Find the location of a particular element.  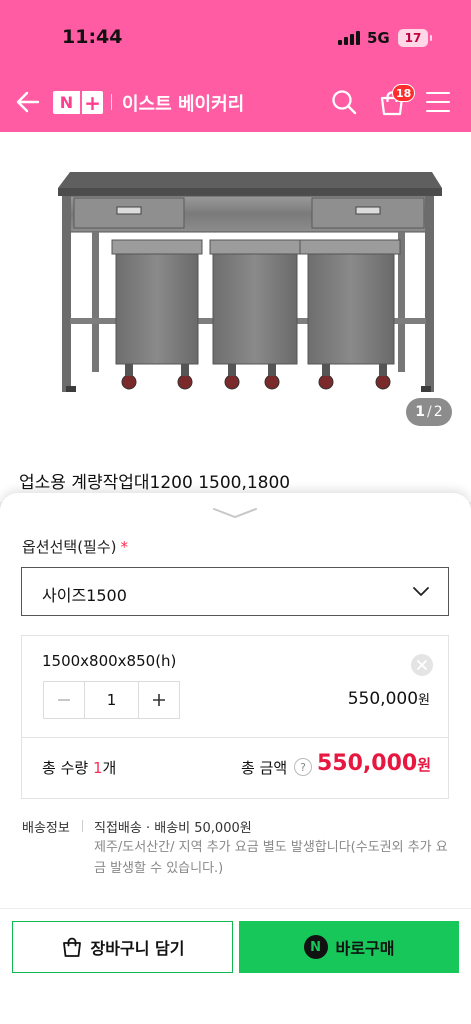

logo-n: N is located at coordinates (66, 102).